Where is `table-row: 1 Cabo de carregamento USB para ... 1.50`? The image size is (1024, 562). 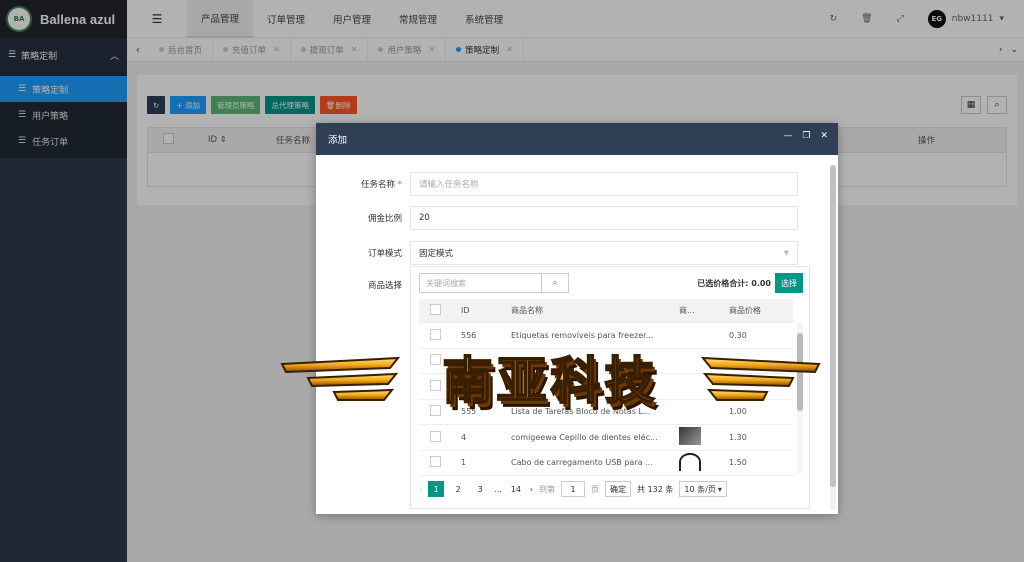 table-row: 1 Cabo de carregamento USB para ... 1.50 is located at coordinates (606, 463).